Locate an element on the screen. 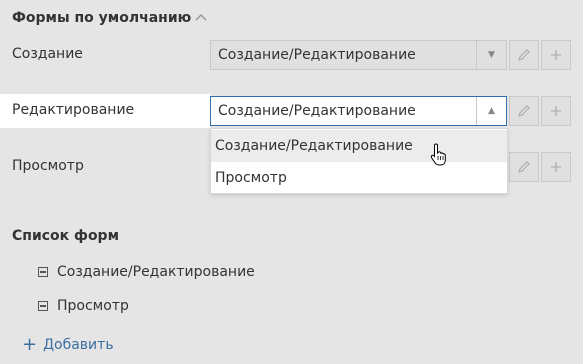 This screenshot has height=364, width=583. add-form-link: + Добавить is located at coordinates (68, 344).